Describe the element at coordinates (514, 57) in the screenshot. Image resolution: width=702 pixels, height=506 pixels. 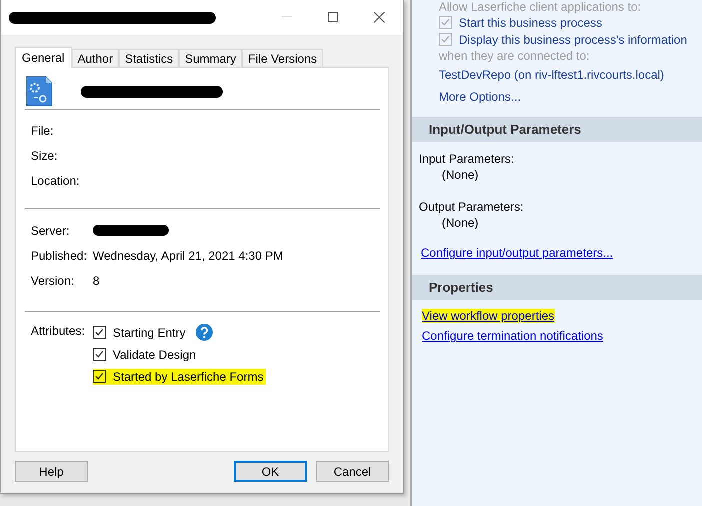
I see `section-label: when they are connected to:` at that location.